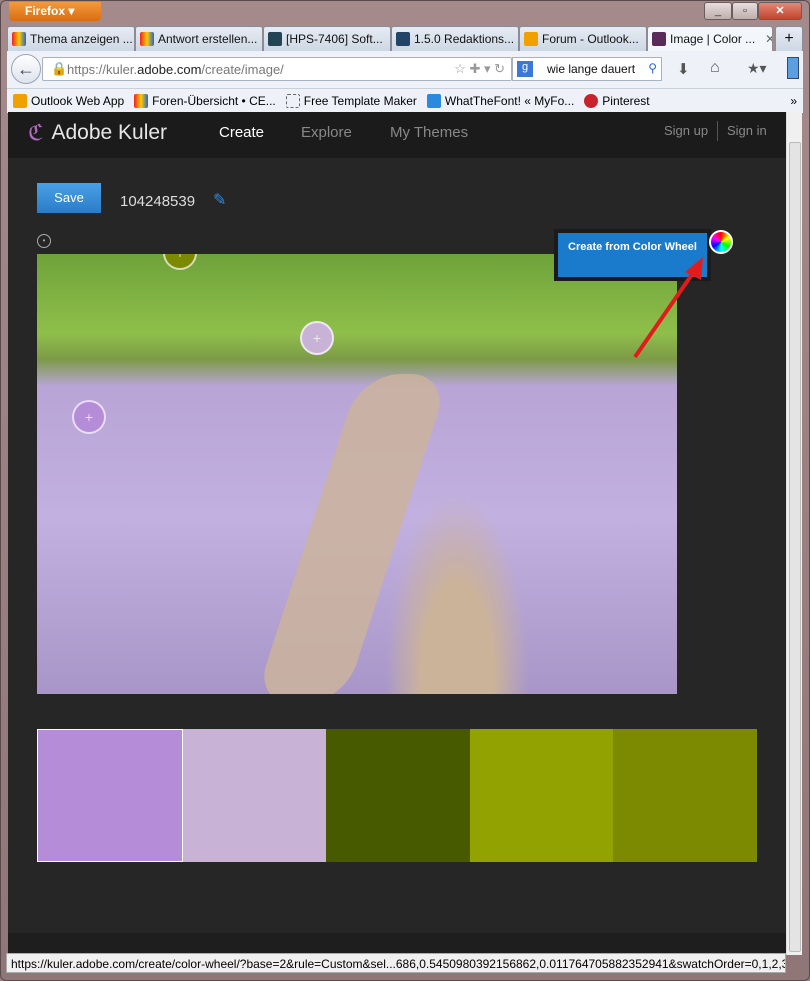 This screenshot has height=981, width=810. What do you see at coordinates (717, 131) in the screenshot?
I see `divider` at bounding box center [717, 131].